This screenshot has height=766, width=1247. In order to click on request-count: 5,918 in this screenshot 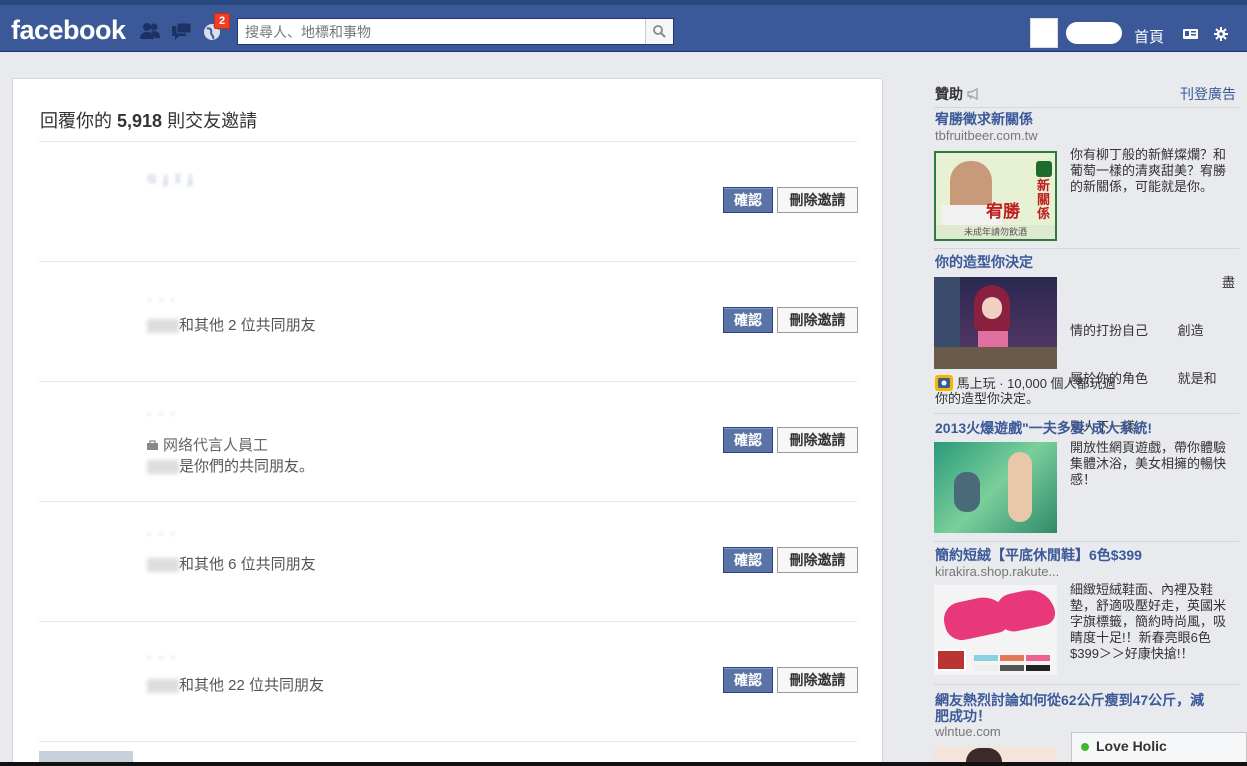, I will do `click(140, 121)`.